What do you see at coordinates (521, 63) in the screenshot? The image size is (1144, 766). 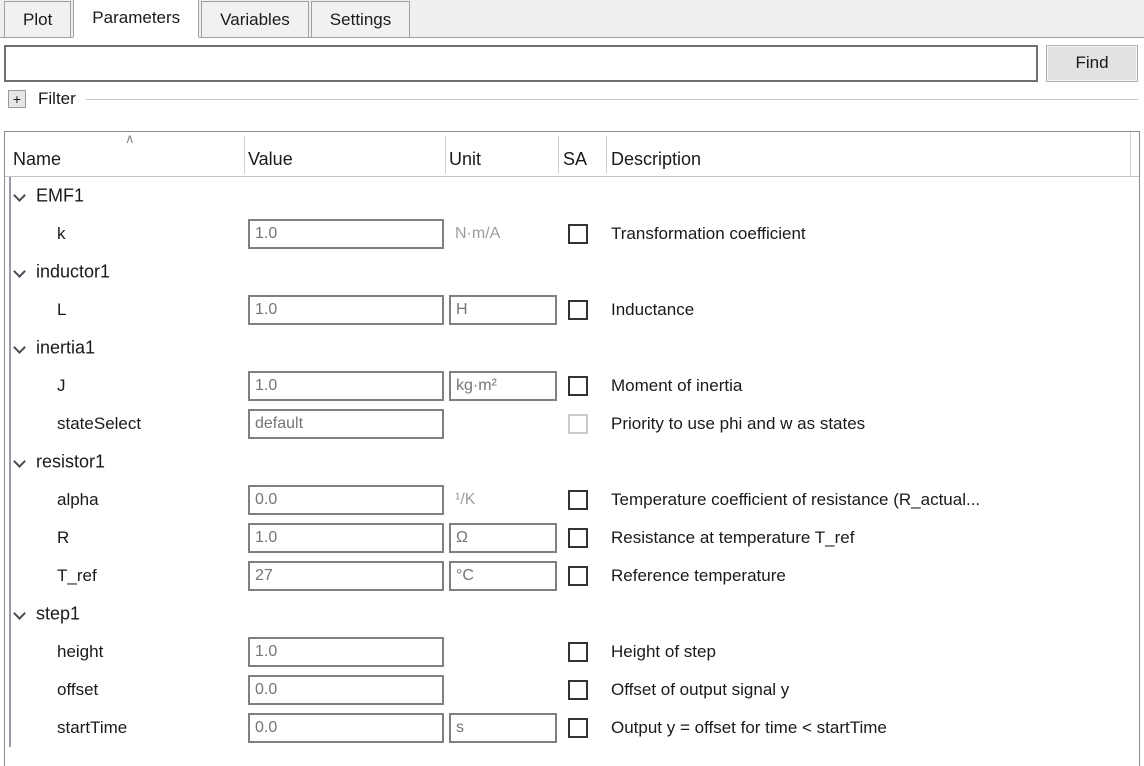 I see `search-input` at bounding box center [521, 63].